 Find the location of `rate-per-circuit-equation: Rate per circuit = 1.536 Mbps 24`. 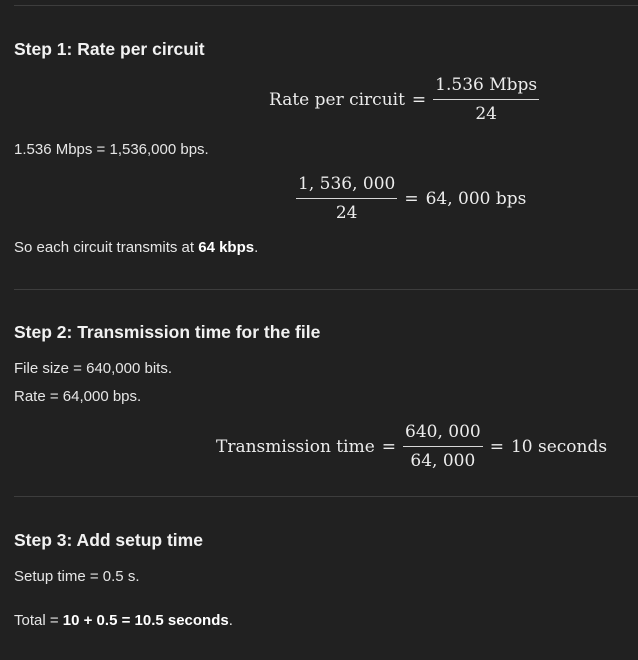

rate-per-circuit-equation: Rate per circuit = 1.536 Mbps 24 is located at coordinates (404, 99).